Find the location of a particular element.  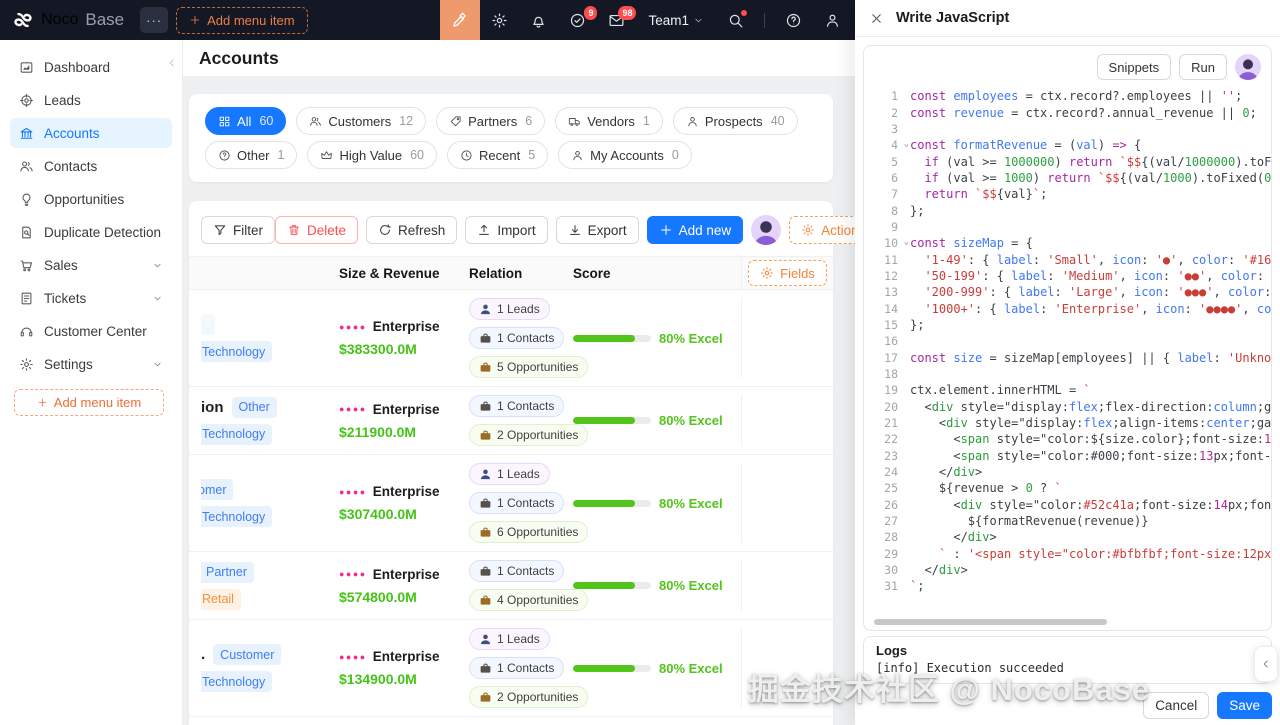

highlighter-button is located at coordinates (460, 20).